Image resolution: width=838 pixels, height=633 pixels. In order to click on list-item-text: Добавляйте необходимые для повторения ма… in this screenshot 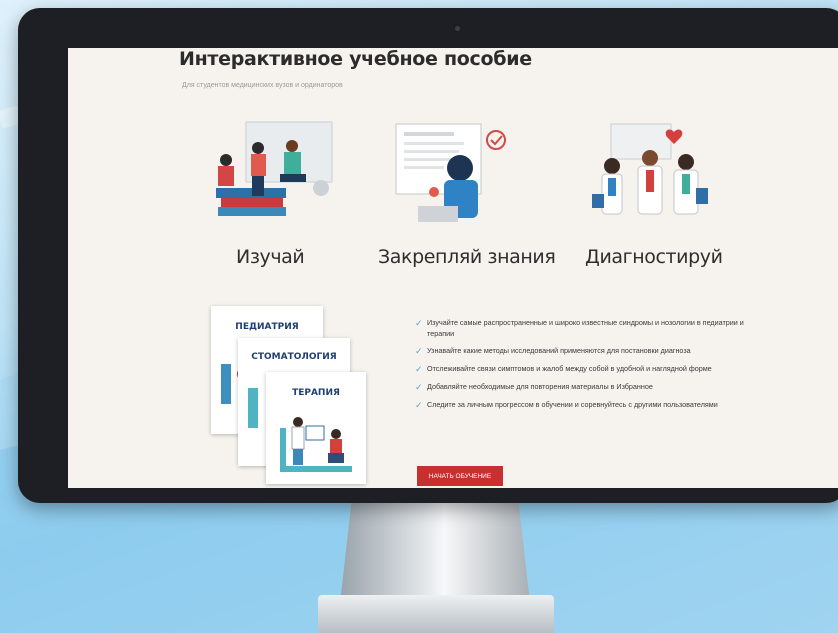, I will do `click(540, 386)`.